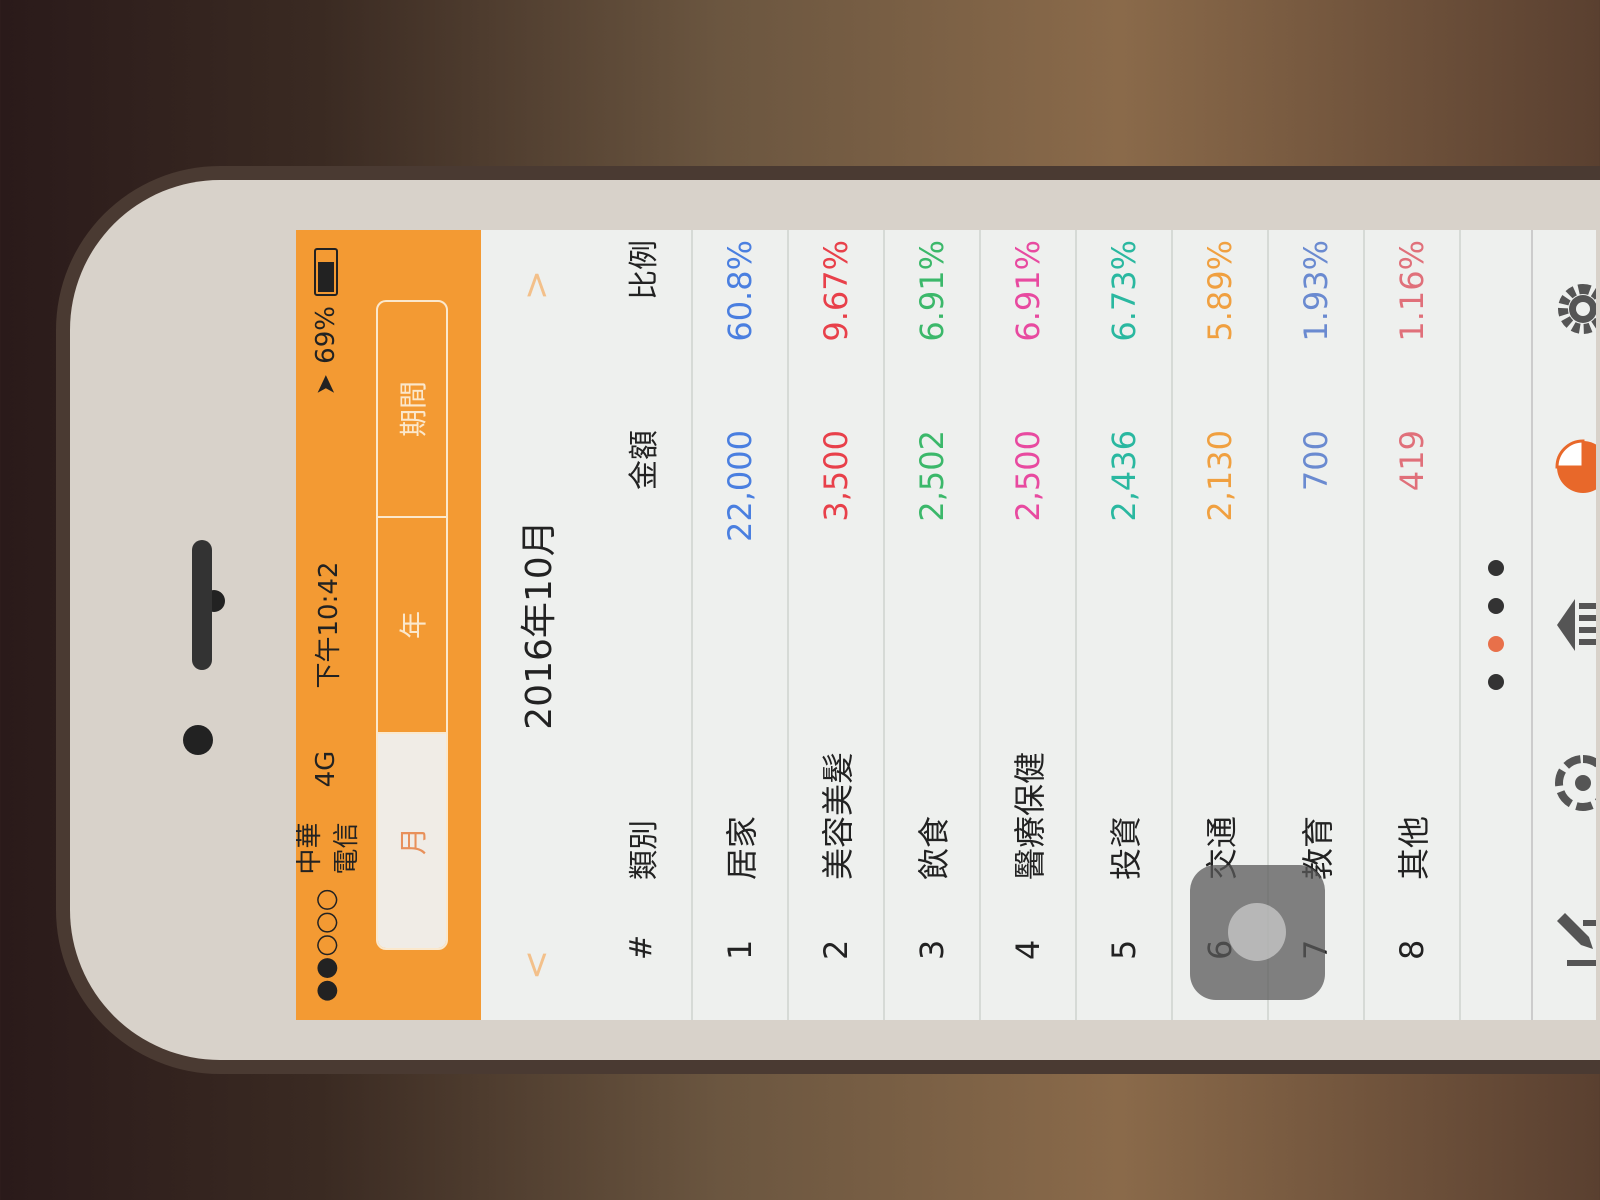 The width and height of the screenshot is (1600, 1200). I want to click on sensor, so click(198, 740).